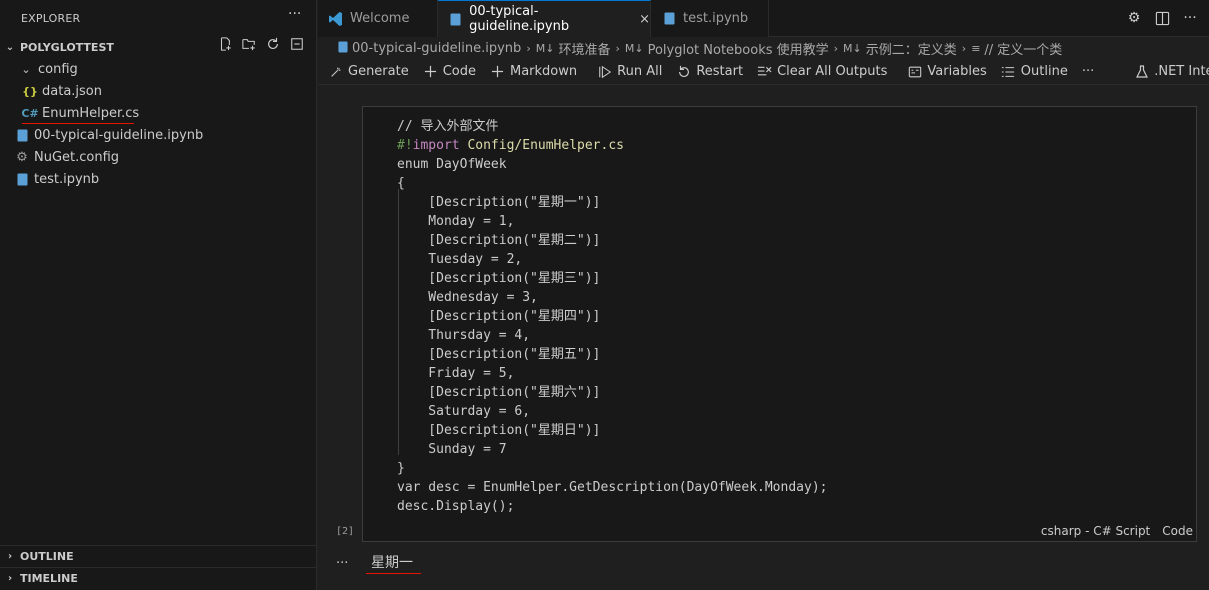 This screenshot has width=1209, height=590. Describe the element at coordinates (683, 71) in the screenshot. I see `restart-icon` at that location.